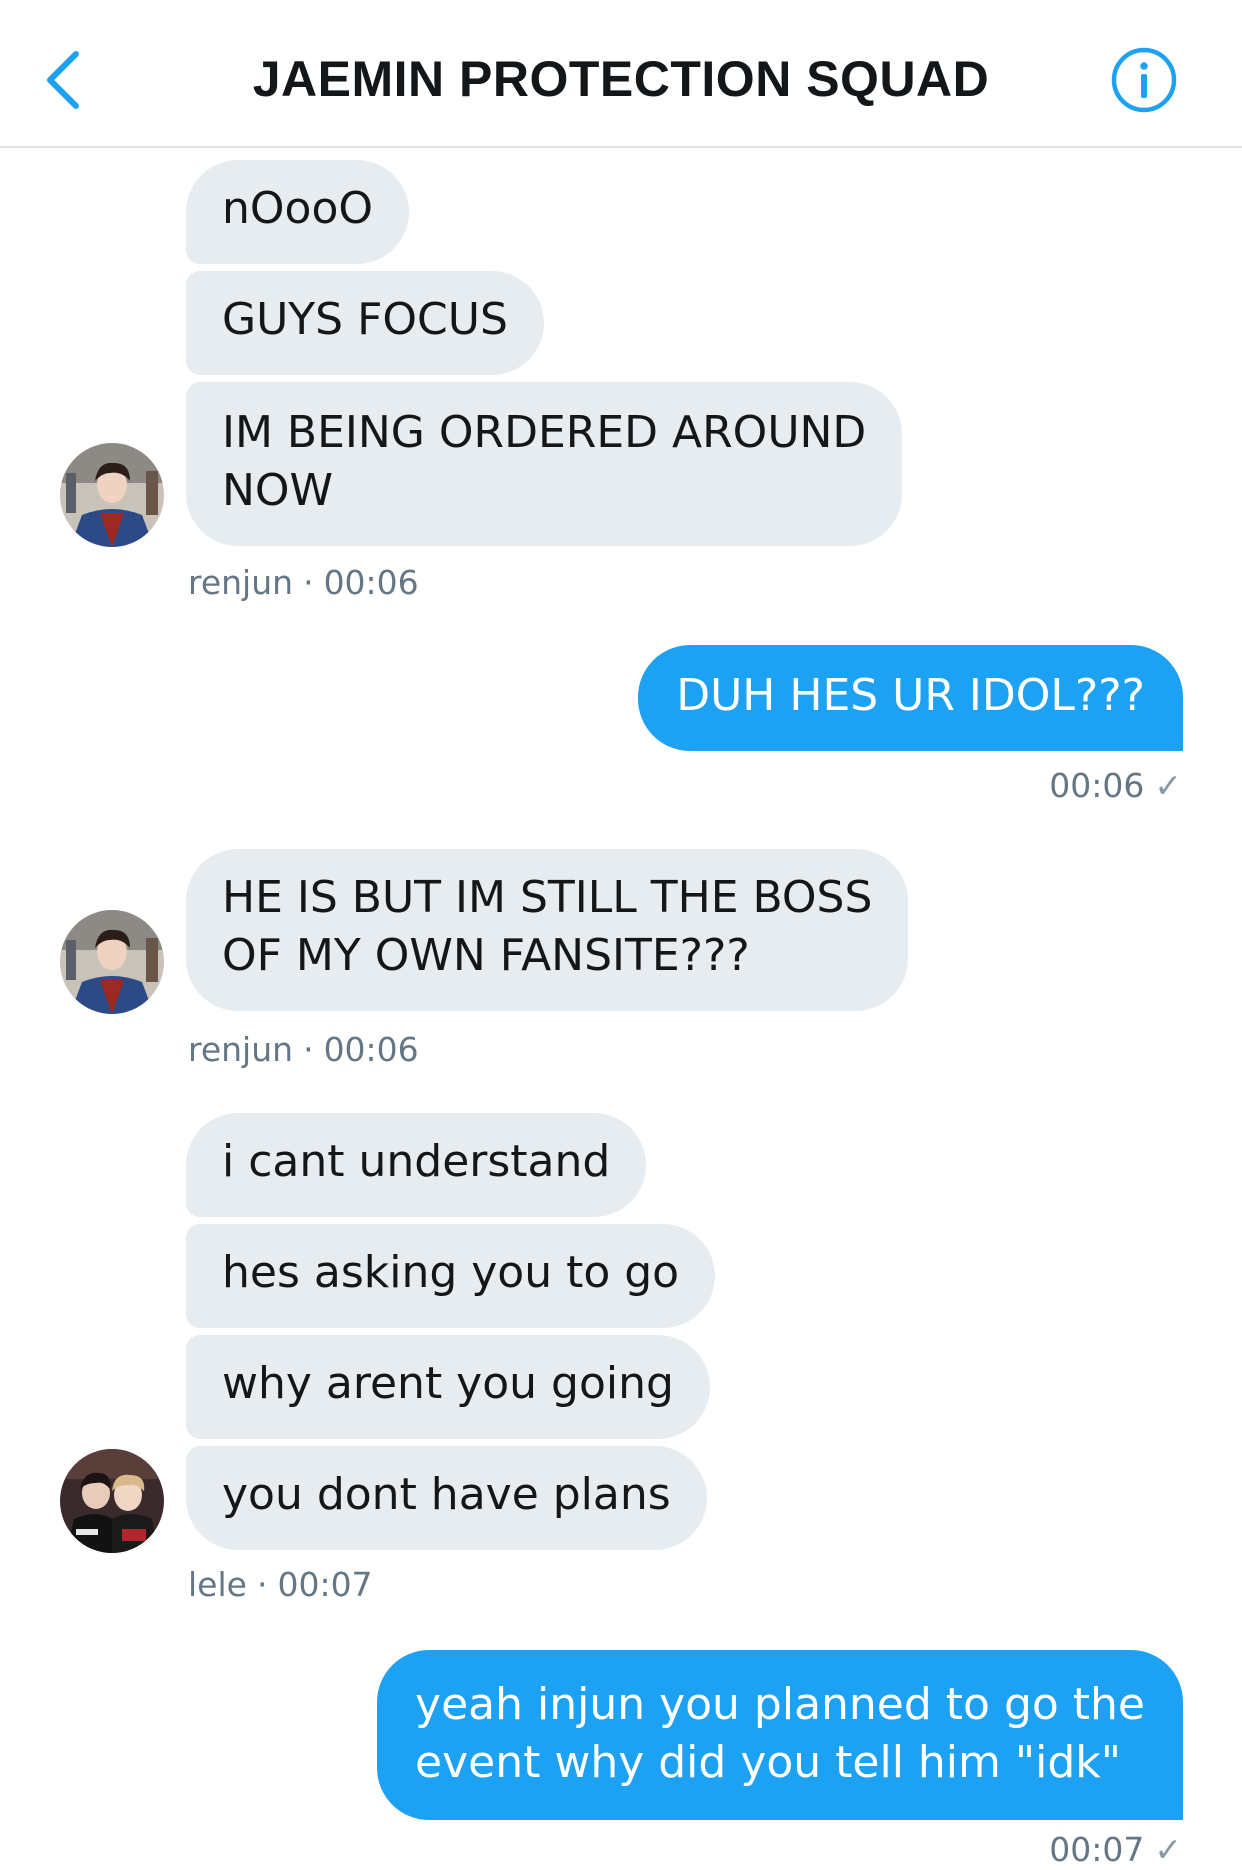 The width and height of the screenshot is (1242, 1870). What do you see at coordinates (547, 897) in the screenshot?
I see `message-text: HE IS BUT IM STILL THE BOSS` at bounding box center [547, 897].